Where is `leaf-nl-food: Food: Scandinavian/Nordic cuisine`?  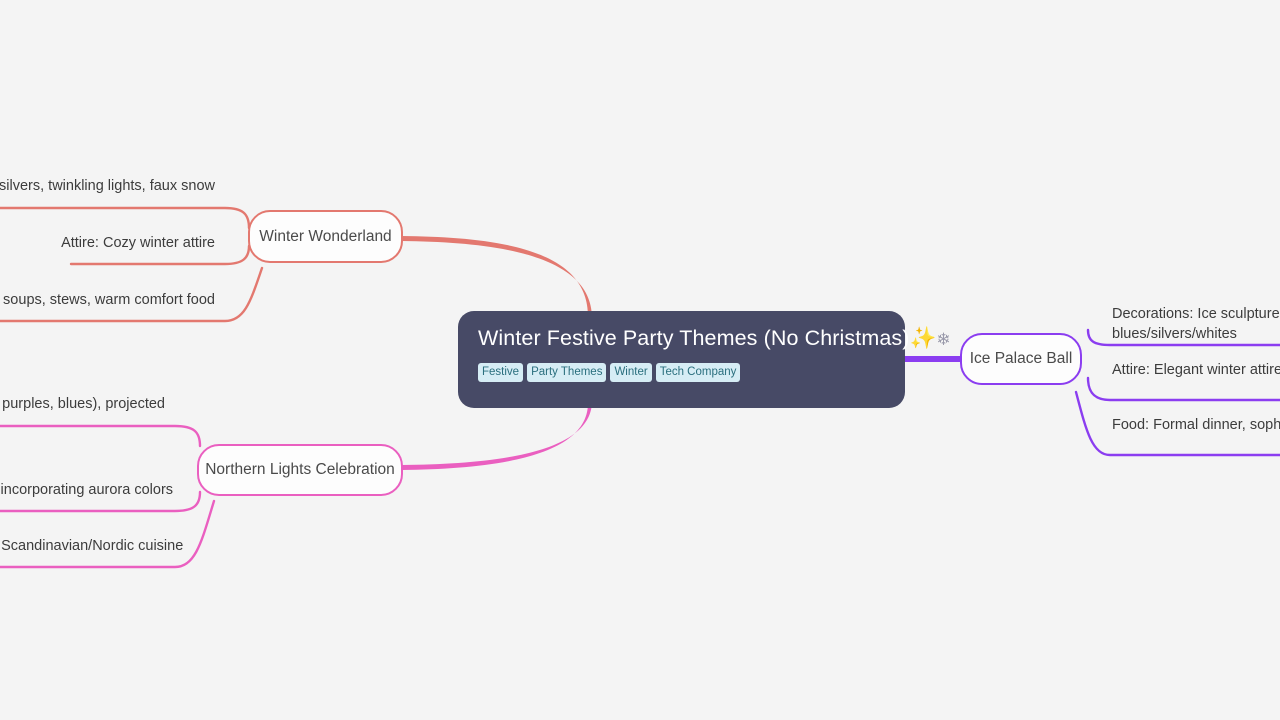
leaf-nl-food: Food: Scandinavian/Nordic cuisine is located at coordinates (91, 546).